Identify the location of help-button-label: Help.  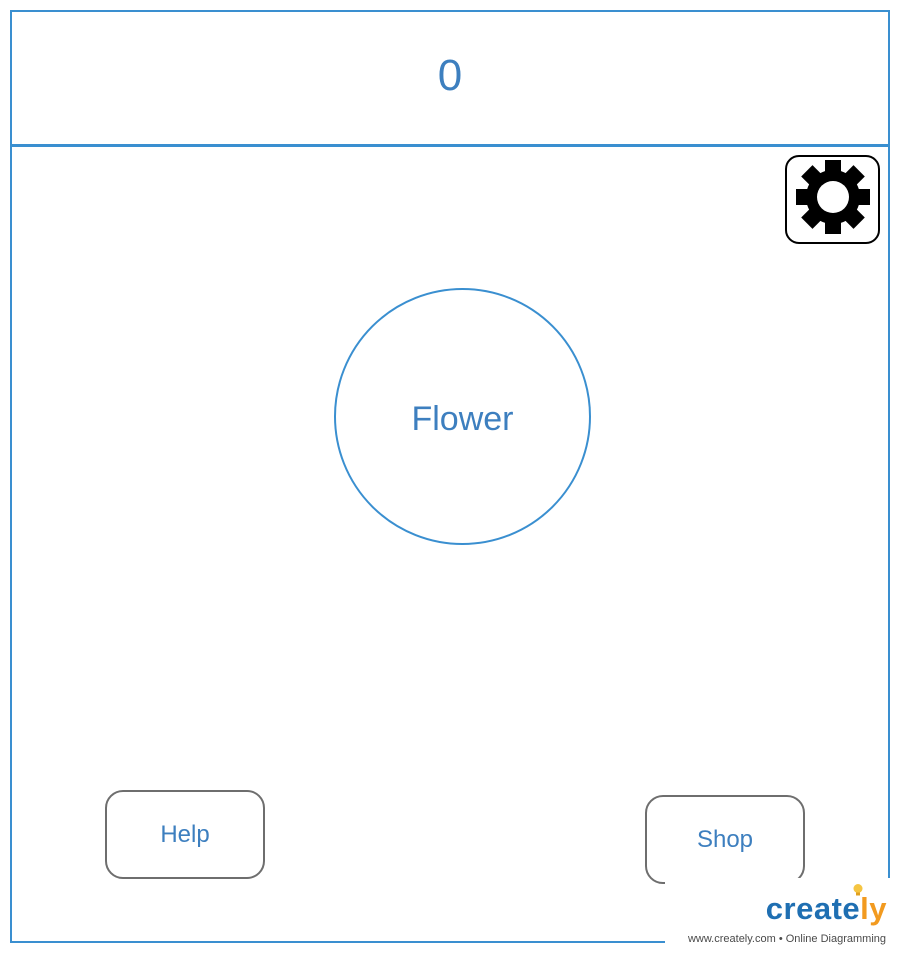
(185, 834).